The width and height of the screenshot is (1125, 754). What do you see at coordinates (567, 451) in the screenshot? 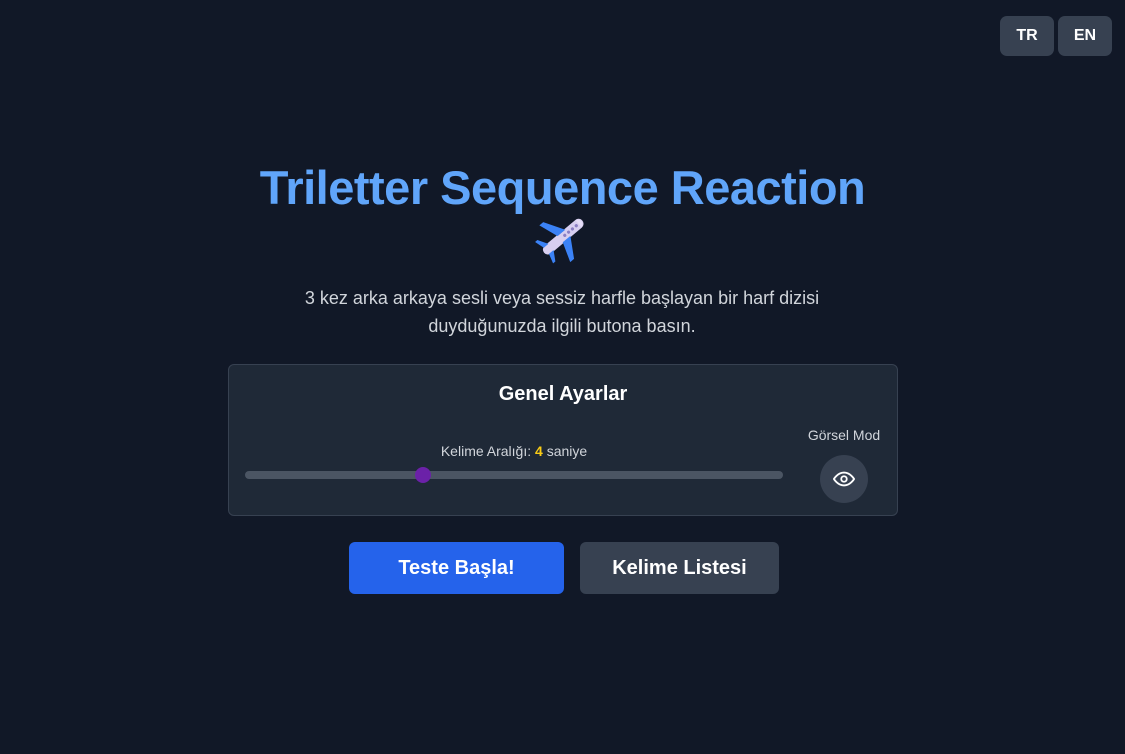
I see `word-interval-unit: saniye` at bounding box center [567, 451].